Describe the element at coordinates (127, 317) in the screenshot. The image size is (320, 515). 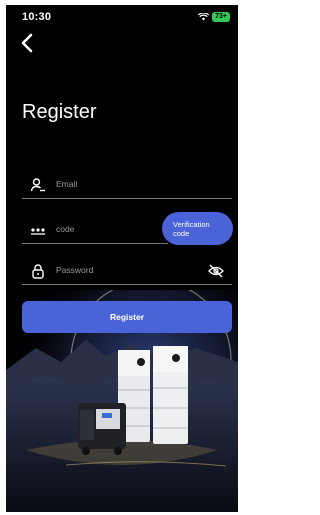
I see `register-button: Register` at that location.